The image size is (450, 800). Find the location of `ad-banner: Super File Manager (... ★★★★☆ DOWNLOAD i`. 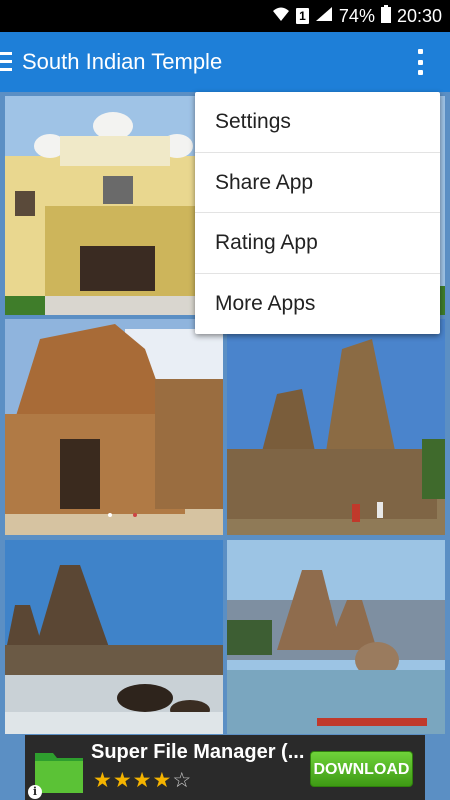

ad-banner: Super File Manager (... ★★★★☆ DOWNLOAD i is located at coordinates (225, 767).